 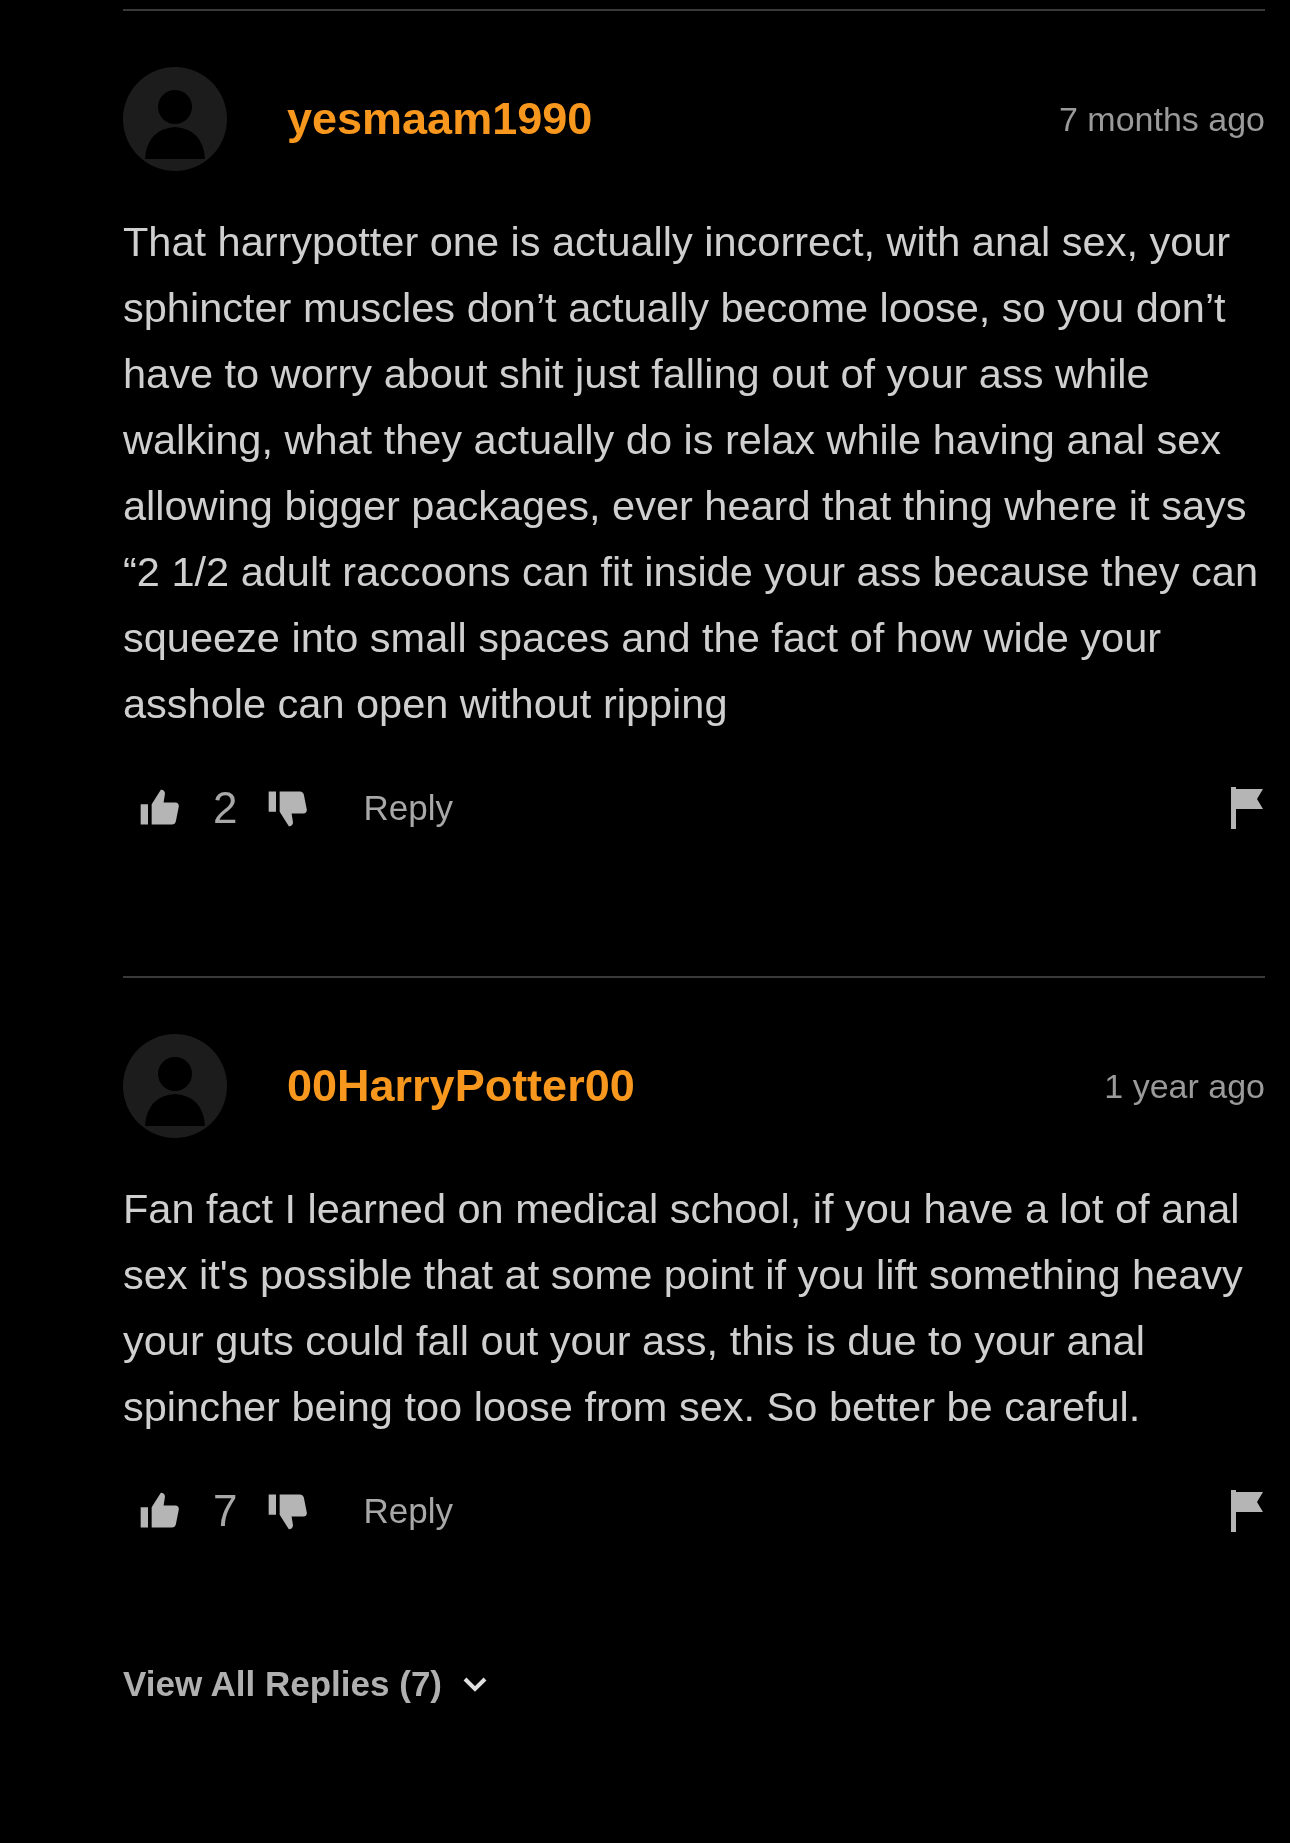 I want to click on chevron-down-icon, so click(x=475, y=1684).